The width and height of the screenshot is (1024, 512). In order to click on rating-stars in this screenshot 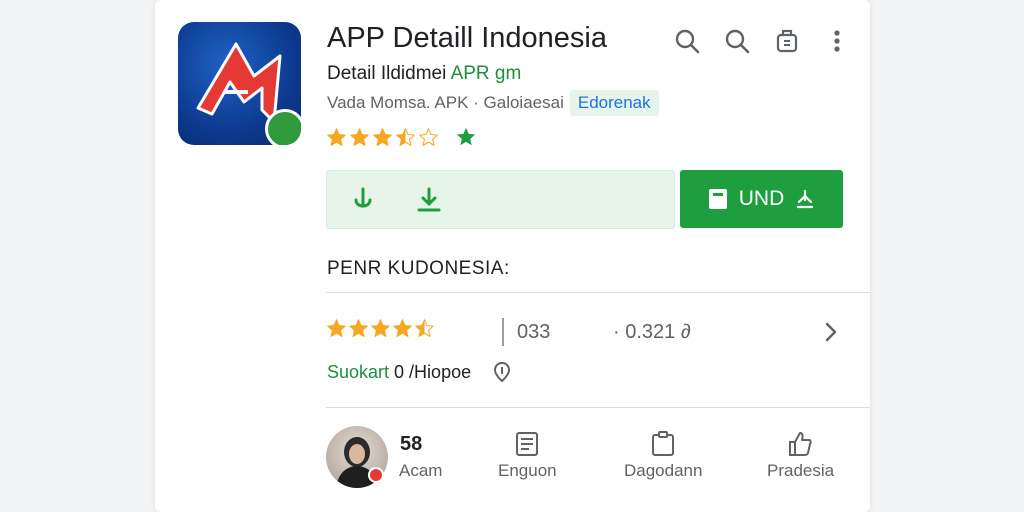, I will do `click(380, 328)`.